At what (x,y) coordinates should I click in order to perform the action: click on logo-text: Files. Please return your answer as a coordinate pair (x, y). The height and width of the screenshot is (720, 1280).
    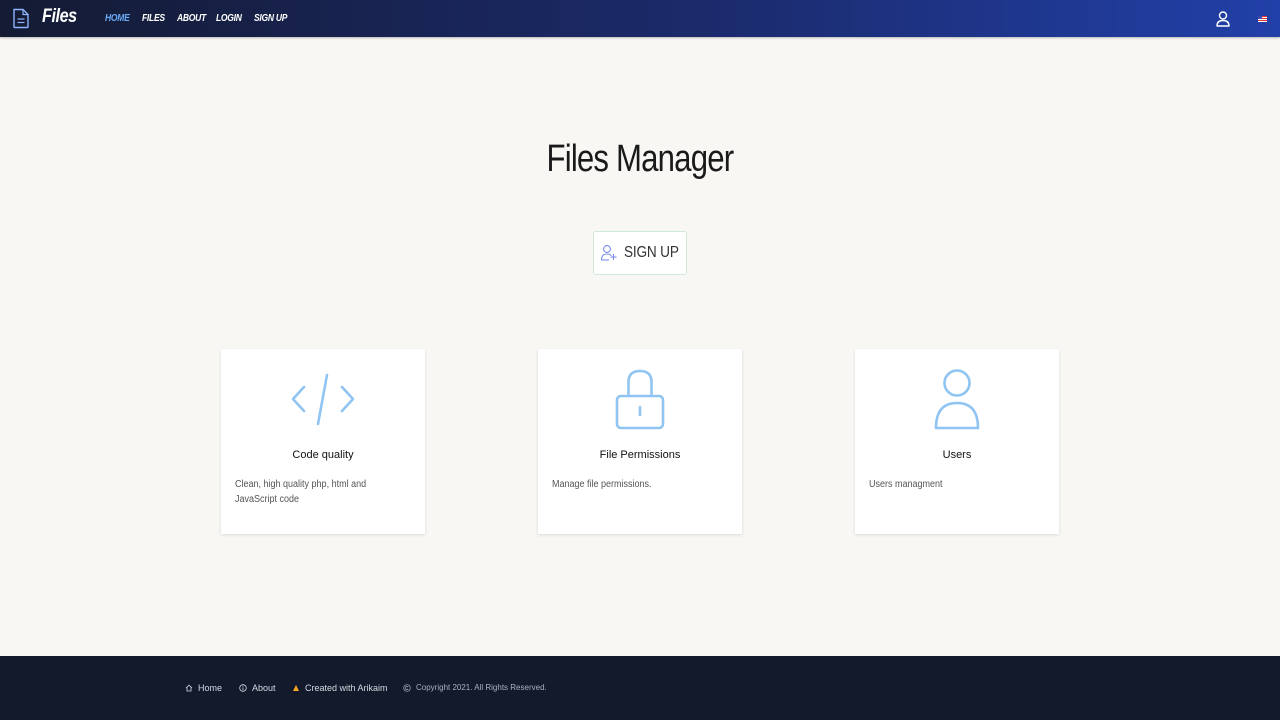
    Looking at the image, I should click on (59, 17).